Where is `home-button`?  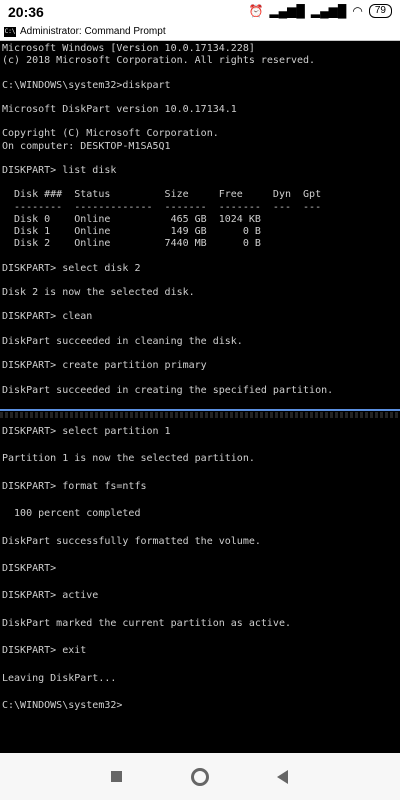
home-button is located at coordinates (200, 776).